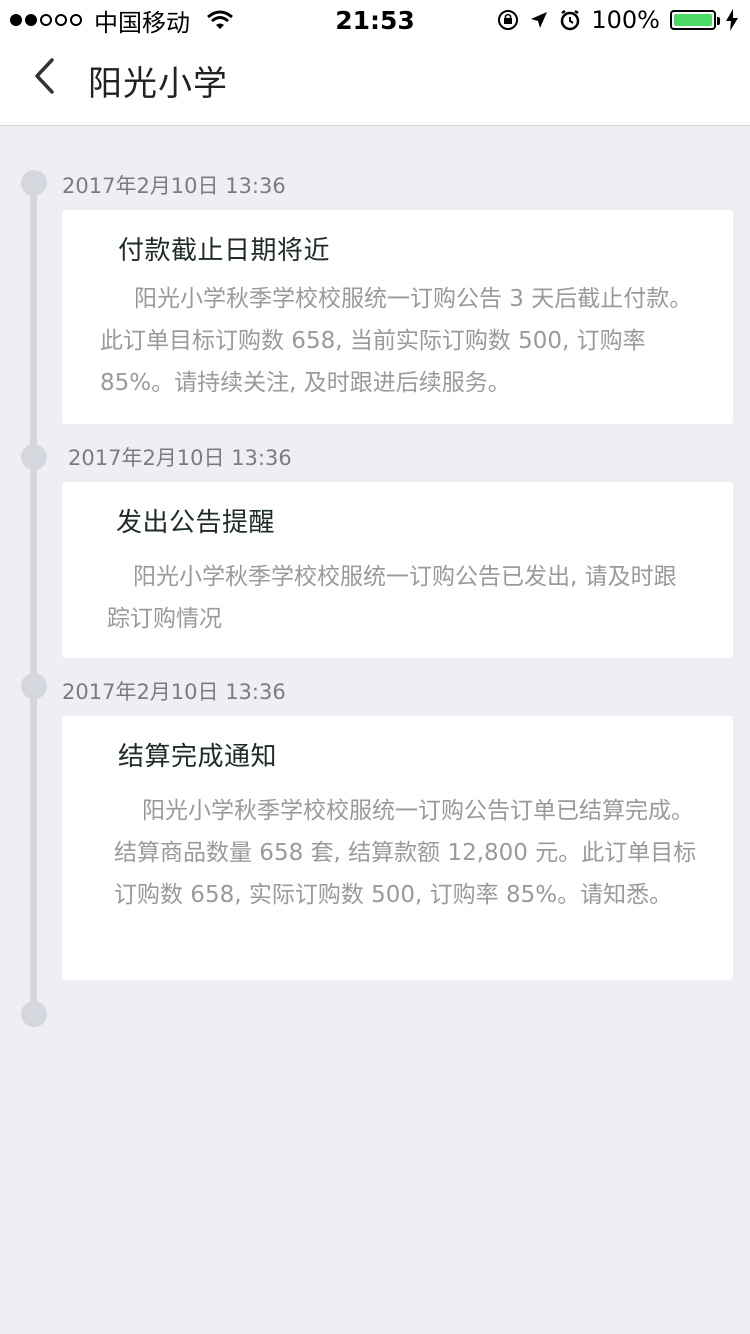 Image resolution: width=750 pixels, height=1334 pixels. Describe the element at coordinates (224, 251) in the screenshot. I see `card-title: 付款截止日期将近` at that location.